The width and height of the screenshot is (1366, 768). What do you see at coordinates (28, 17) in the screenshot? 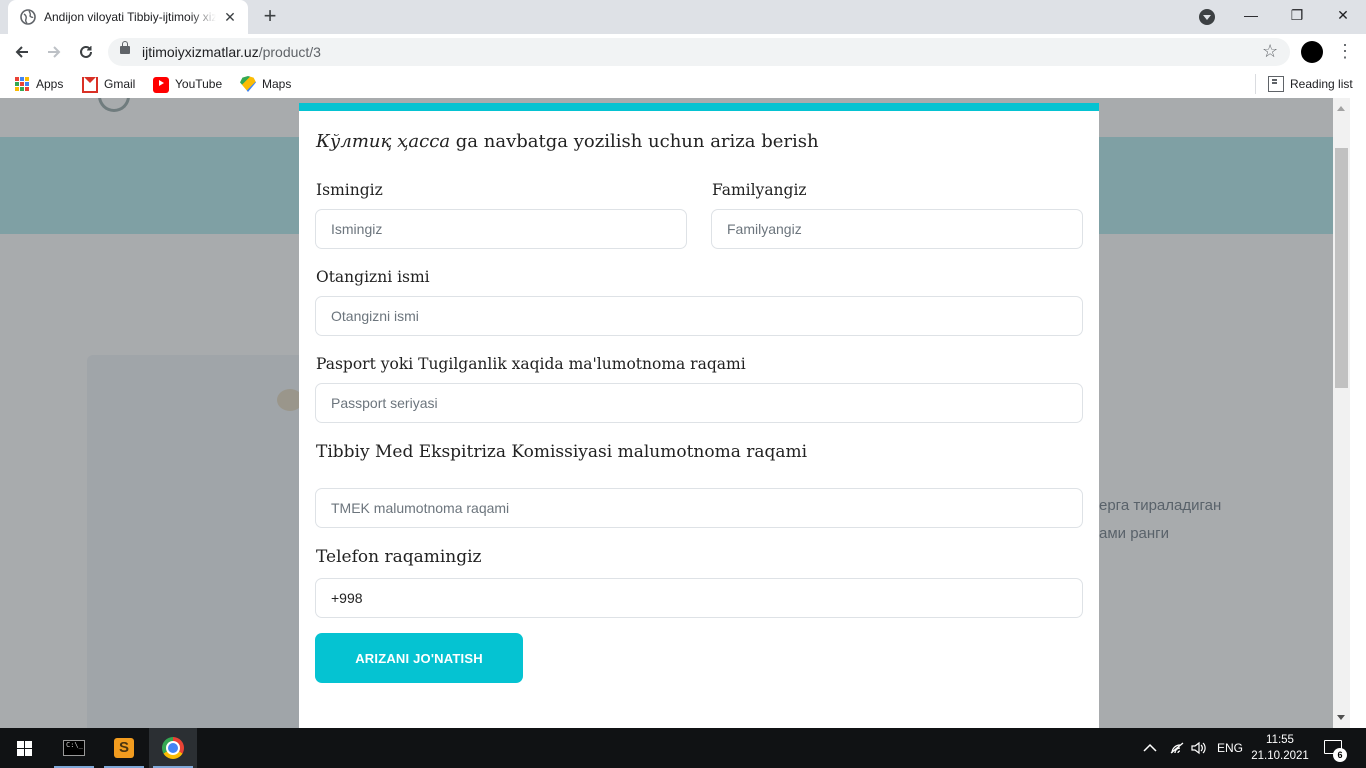
I see `globe-icon` at bounding box center [28, 17].